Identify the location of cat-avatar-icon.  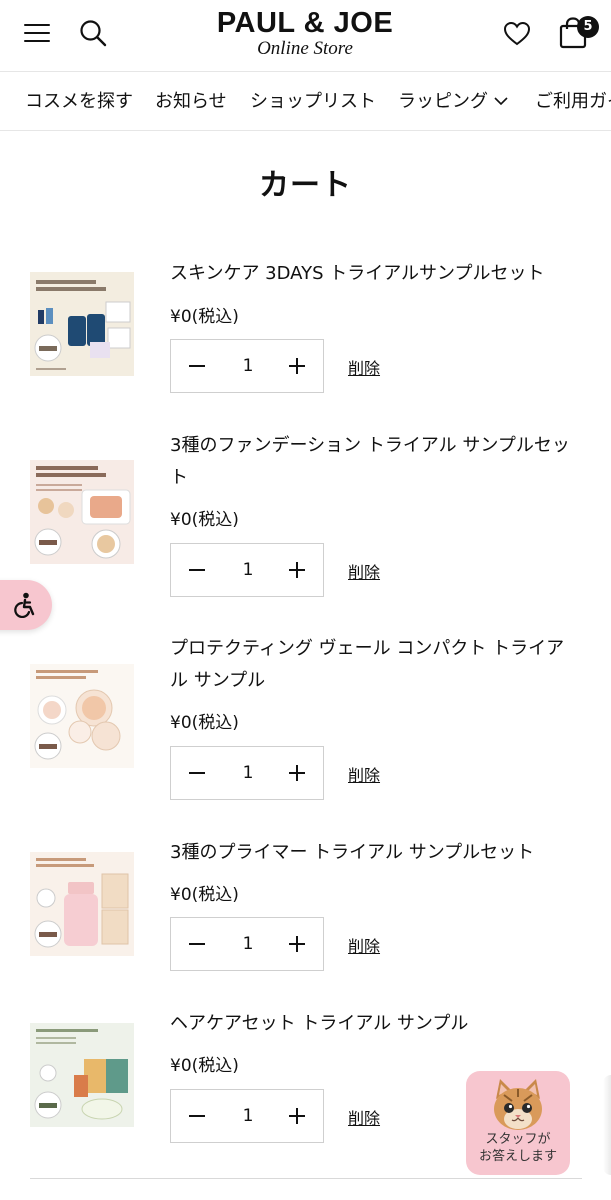
(518, 1104).